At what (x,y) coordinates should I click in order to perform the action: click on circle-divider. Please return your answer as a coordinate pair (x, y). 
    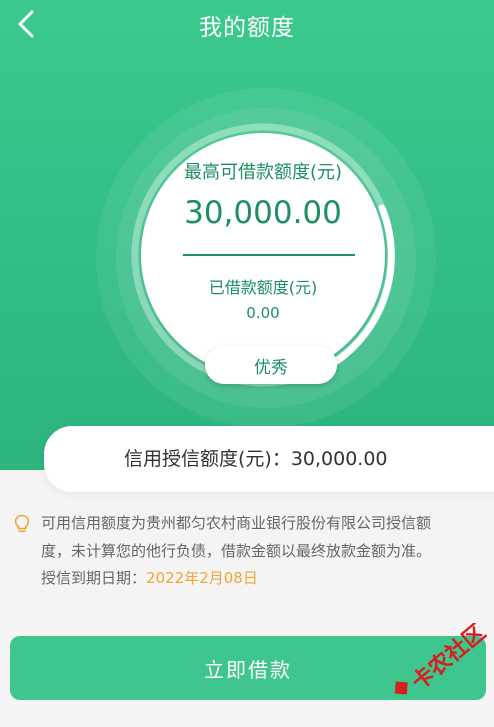
    Looking at the image, I should click on (269, 255).